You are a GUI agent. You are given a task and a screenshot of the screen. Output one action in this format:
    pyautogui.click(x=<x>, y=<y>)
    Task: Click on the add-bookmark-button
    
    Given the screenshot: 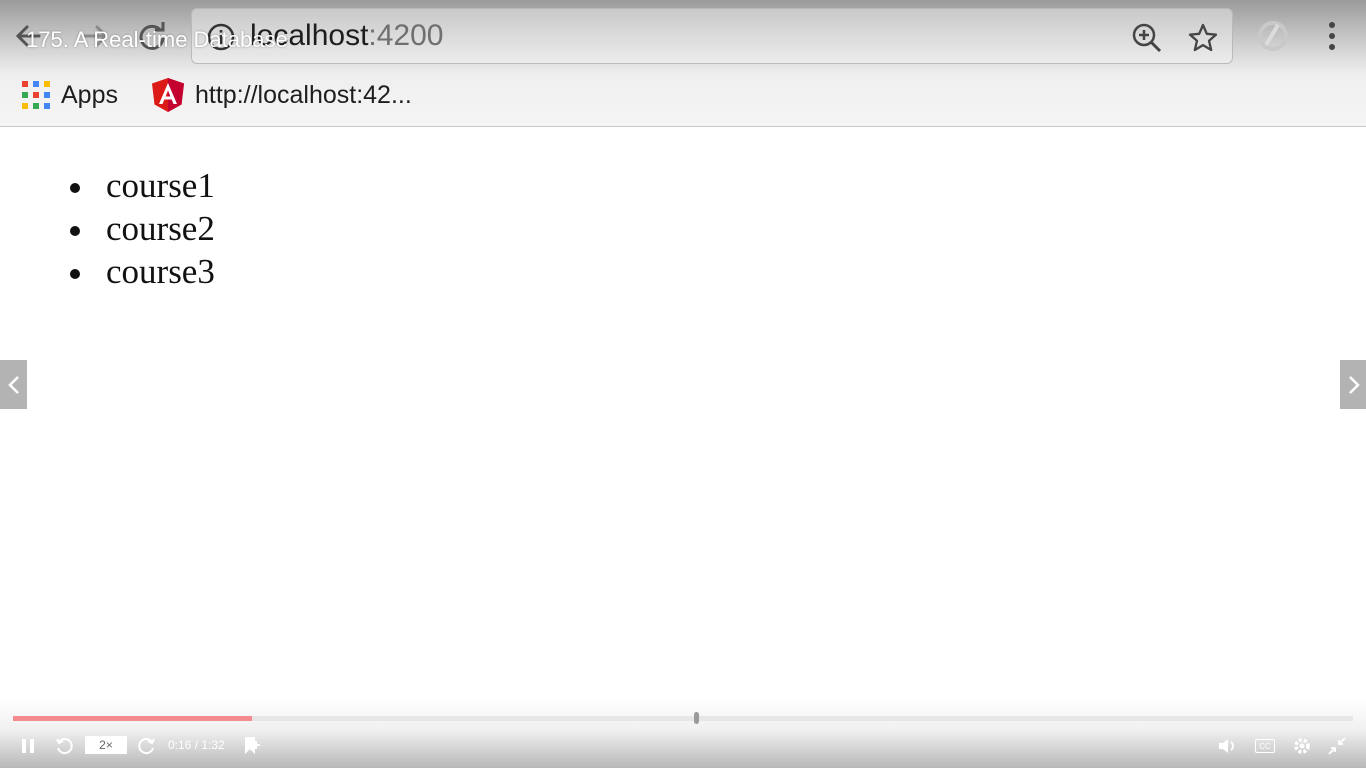 What is the action you would take?
    pyautogui.click(x=252, y=746)
    